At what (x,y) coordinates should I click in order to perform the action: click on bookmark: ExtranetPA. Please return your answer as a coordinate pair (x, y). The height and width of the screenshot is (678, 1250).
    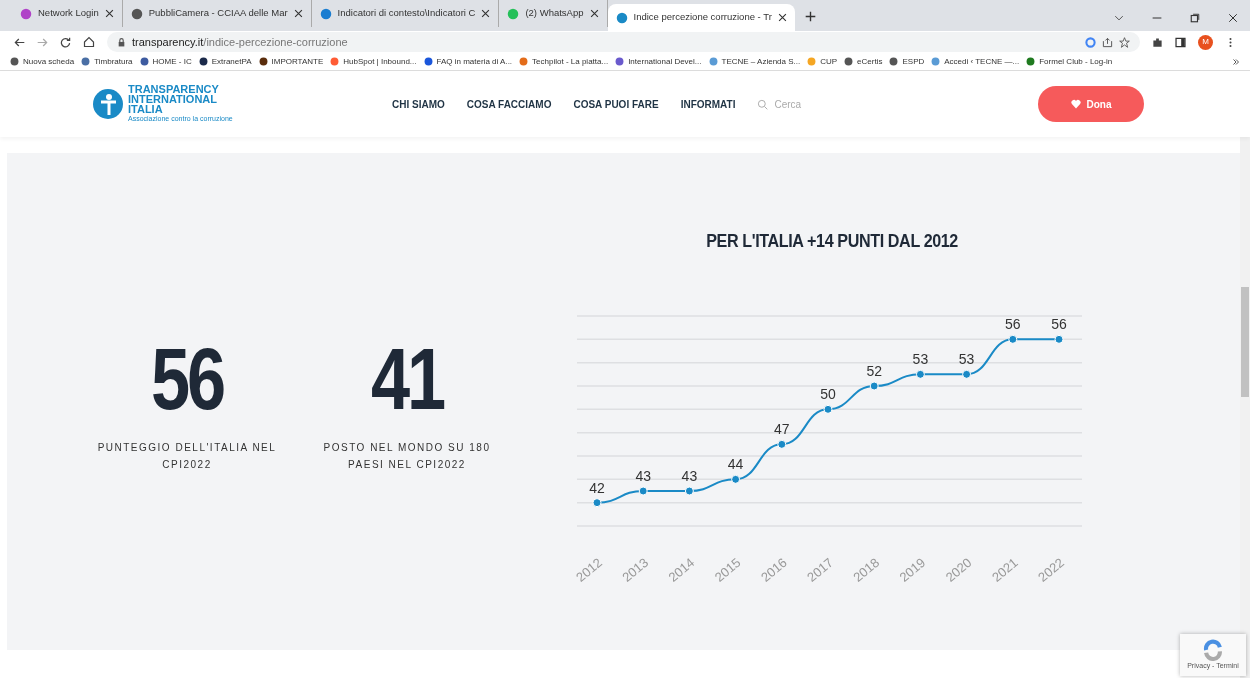
    Looking at the image, I should click on (225, 61).